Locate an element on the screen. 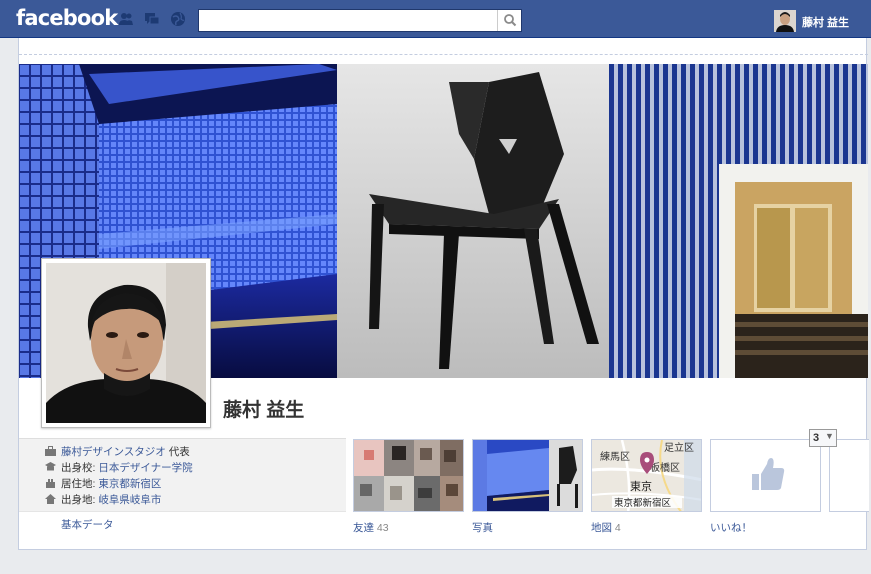 This screenshot has width=871, height=574. map-thumbnail: 練馬区 足立区 板橋区 東京 東京都新宿区 is located at coordinates (646, 475).